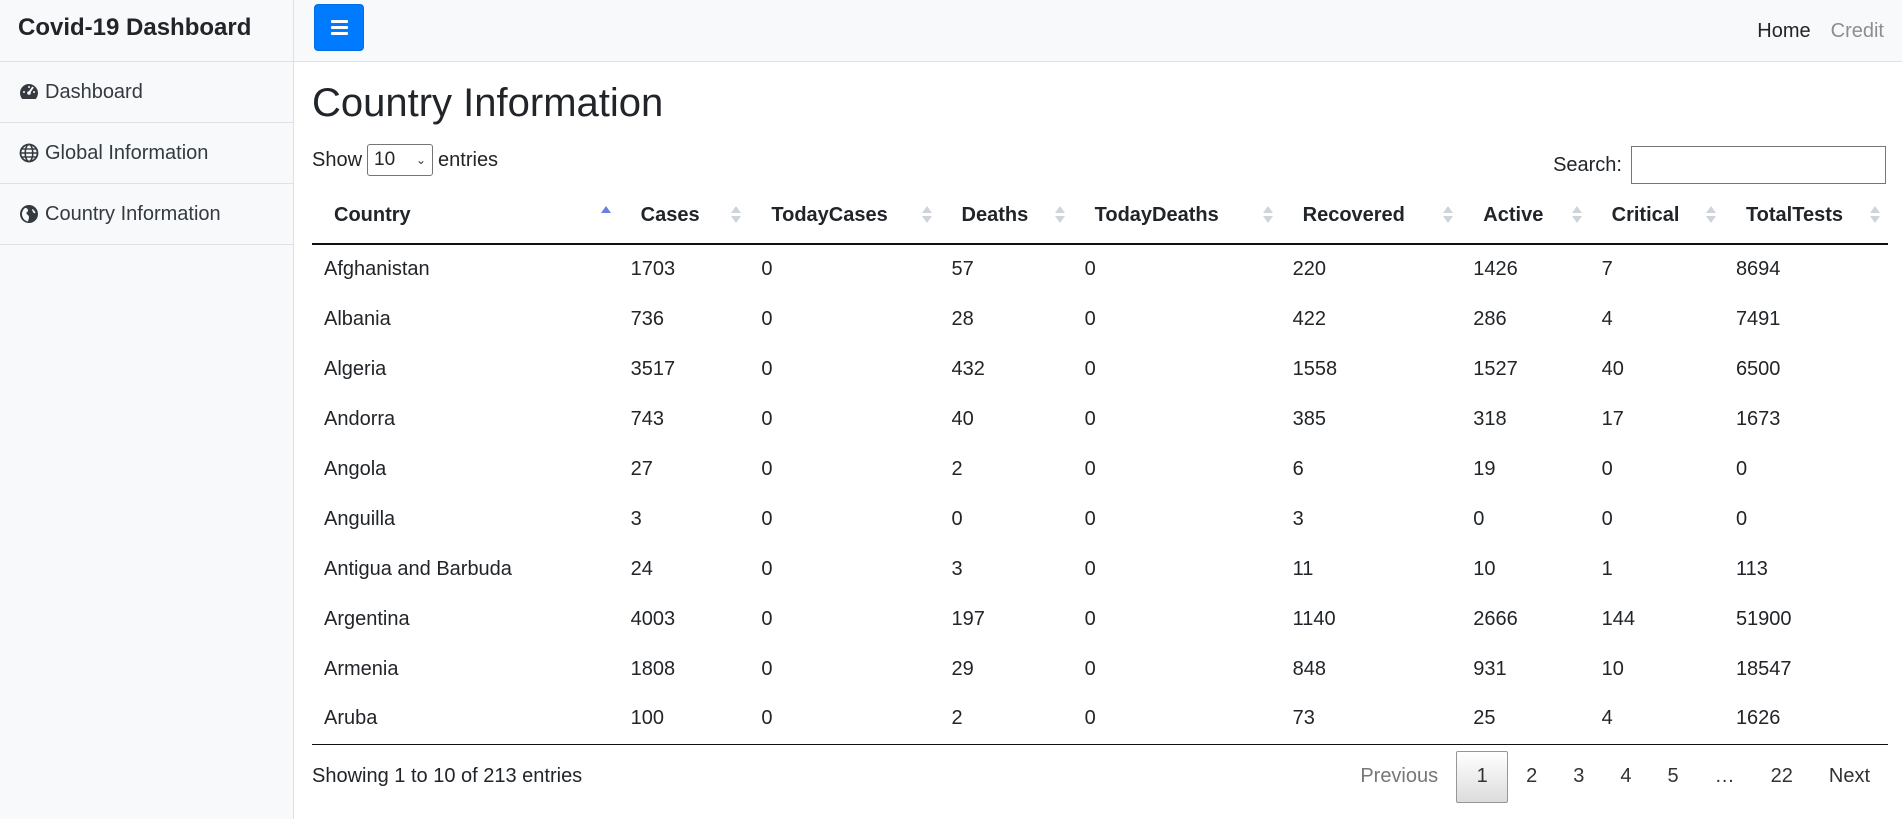  I want to click on sidebar-item-dashboard: Dashboard, so click(146, 92).